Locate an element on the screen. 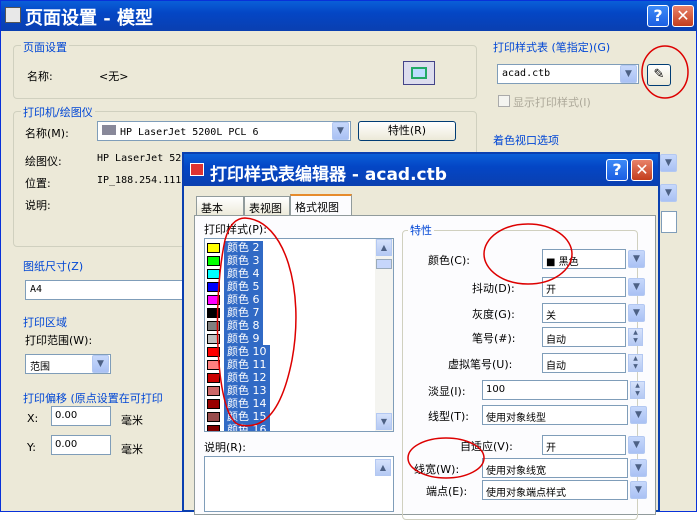 The width and height of the screenshot is (697, 520). plot-style-item: 颜色 8 is located at coordinates (299, 325).